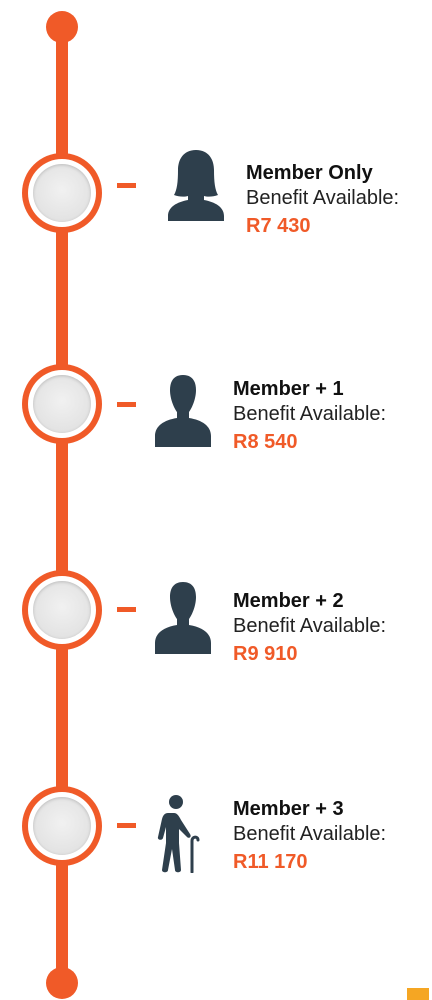 The height and width of the screenshot is (1000, 432). I want to click on tier-title: Member + 2, so click(288, 601).